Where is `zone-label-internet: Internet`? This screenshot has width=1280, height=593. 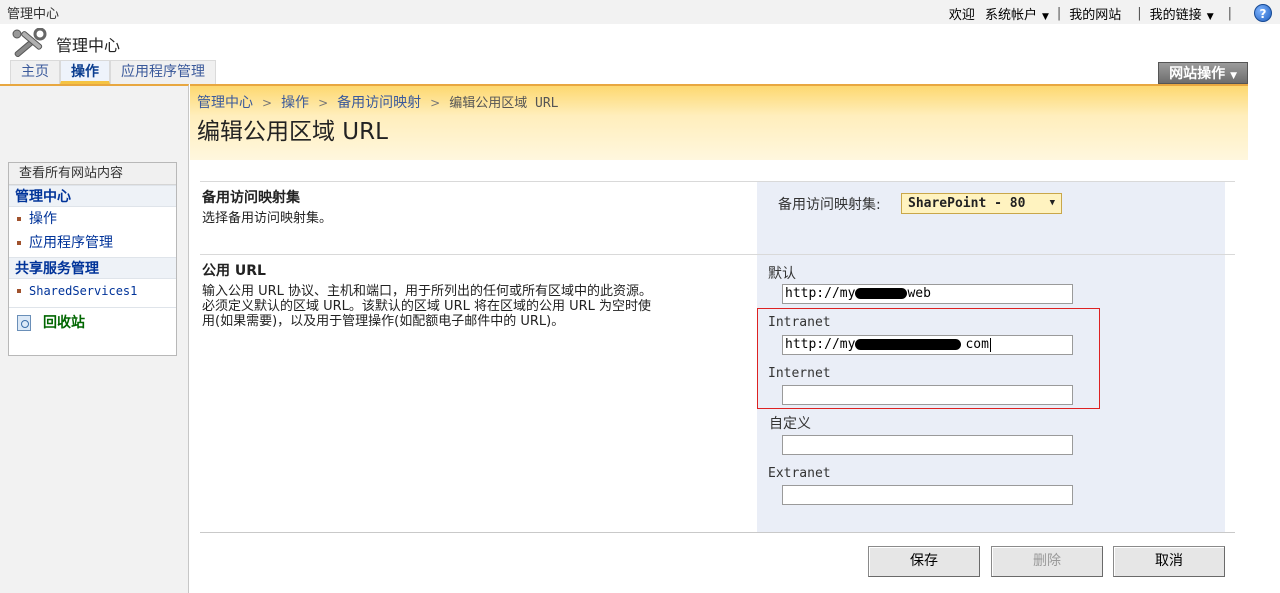
zone-label-internet: Internet is located at coordinates (799, 373).